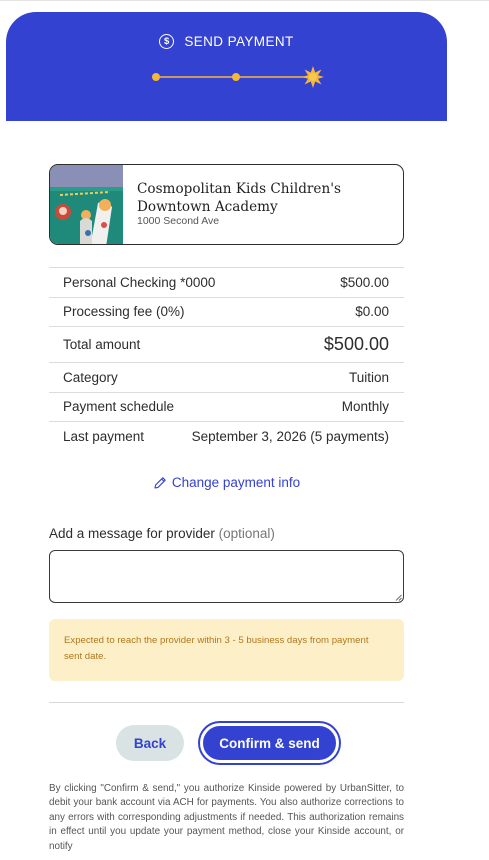 Image resolution: width=489 pixels, height=860 pixels. I want to click on provider-photo, so click(86, 204).